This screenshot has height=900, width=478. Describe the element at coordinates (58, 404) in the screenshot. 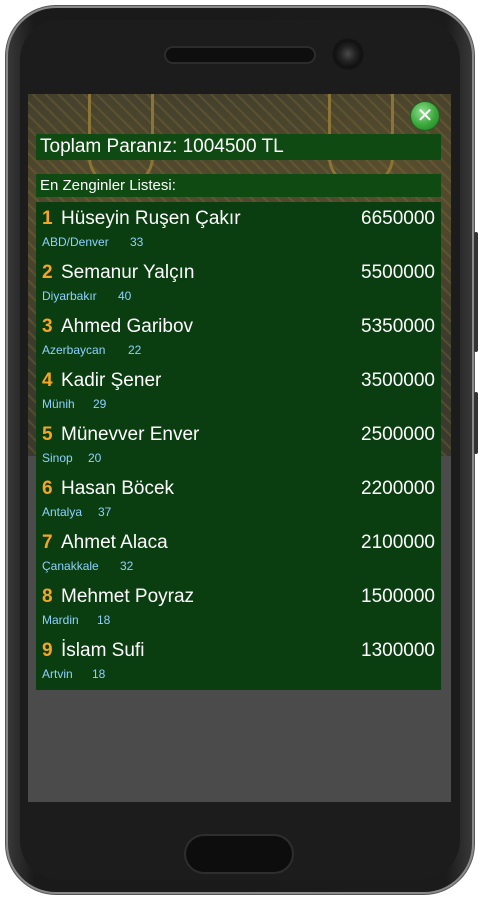

I see `person-city: Münih` at that location.